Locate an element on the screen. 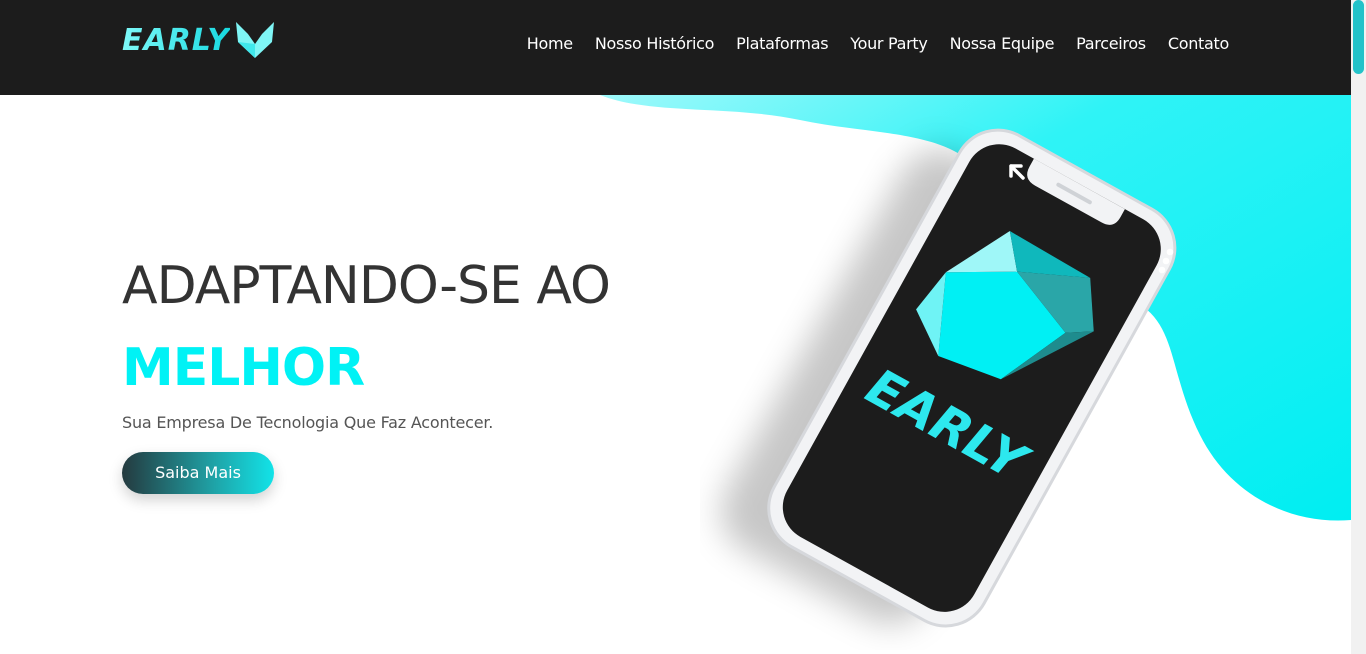 This screenshot has width=1366, height=654. fox-logo-icon is located at coordinates (254, 40).